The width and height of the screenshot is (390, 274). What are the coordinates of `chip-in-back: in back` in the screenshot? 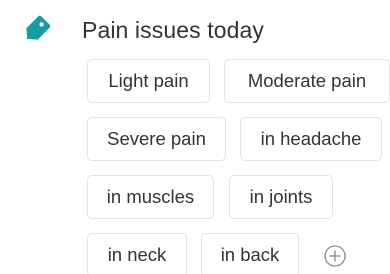 It's located at (250, 253).